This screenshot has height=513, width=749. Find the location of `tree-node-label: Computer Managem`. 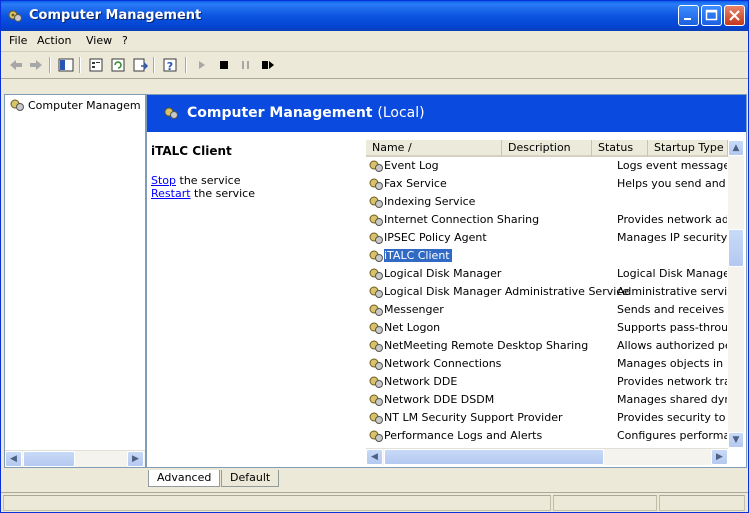

tree-node-label: Computer Managem is located at coordinates (84, 105).